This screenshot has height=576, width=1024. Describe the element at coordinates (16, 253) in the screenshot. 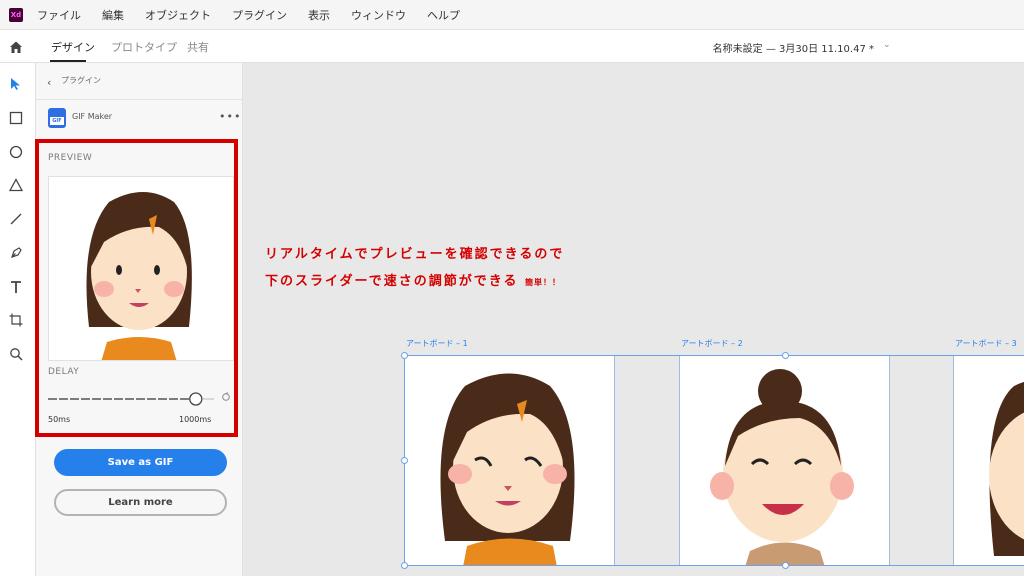

I see `pen-icon` at that location.